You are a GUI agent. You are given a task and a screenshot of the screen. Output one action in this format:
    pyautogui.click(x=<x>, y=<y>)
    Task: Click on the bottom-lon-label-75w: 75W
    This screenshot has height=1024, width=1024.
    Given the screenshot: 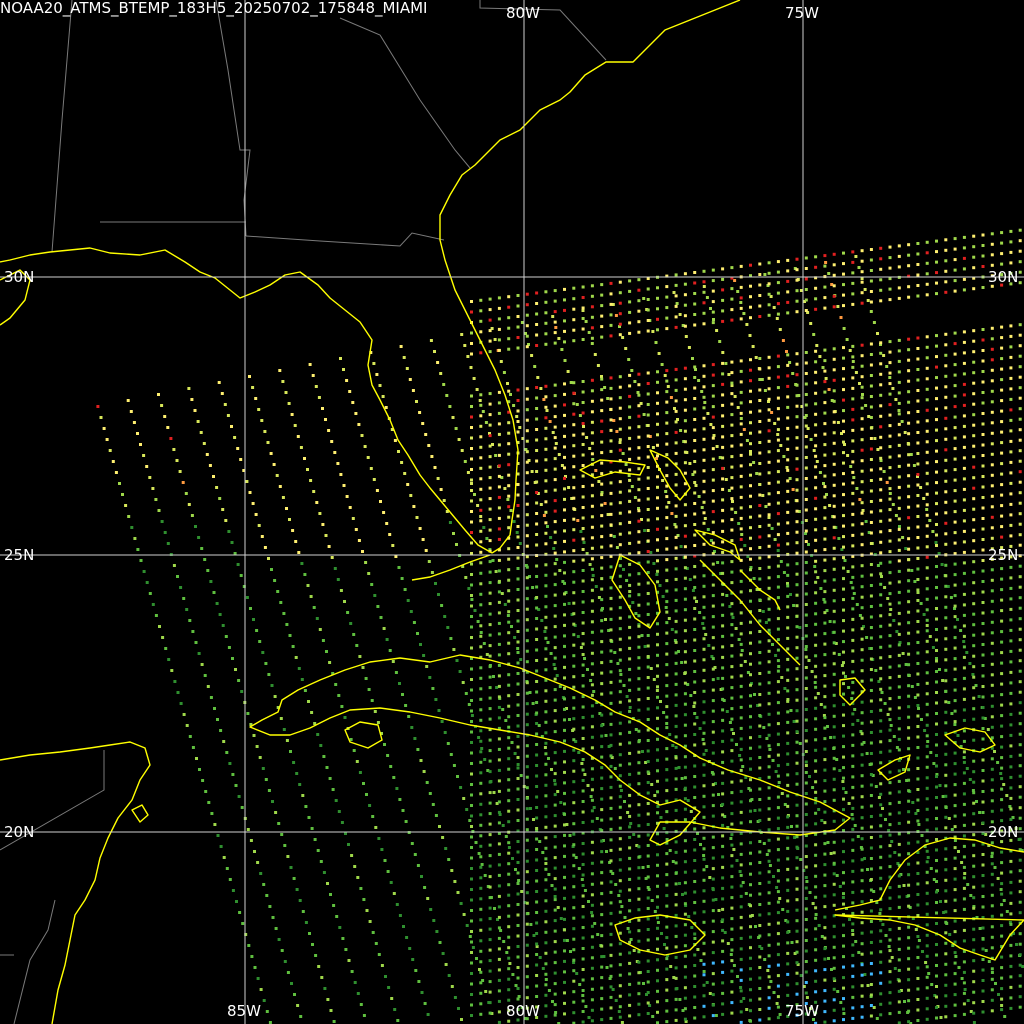 What is the action you would take?
    pyautogui.click(x=802, y=1011)
    